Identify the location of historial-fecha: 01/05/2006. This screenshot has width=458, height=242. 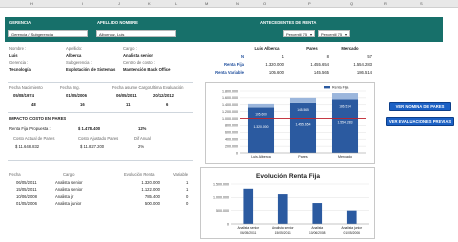
(26, 203).